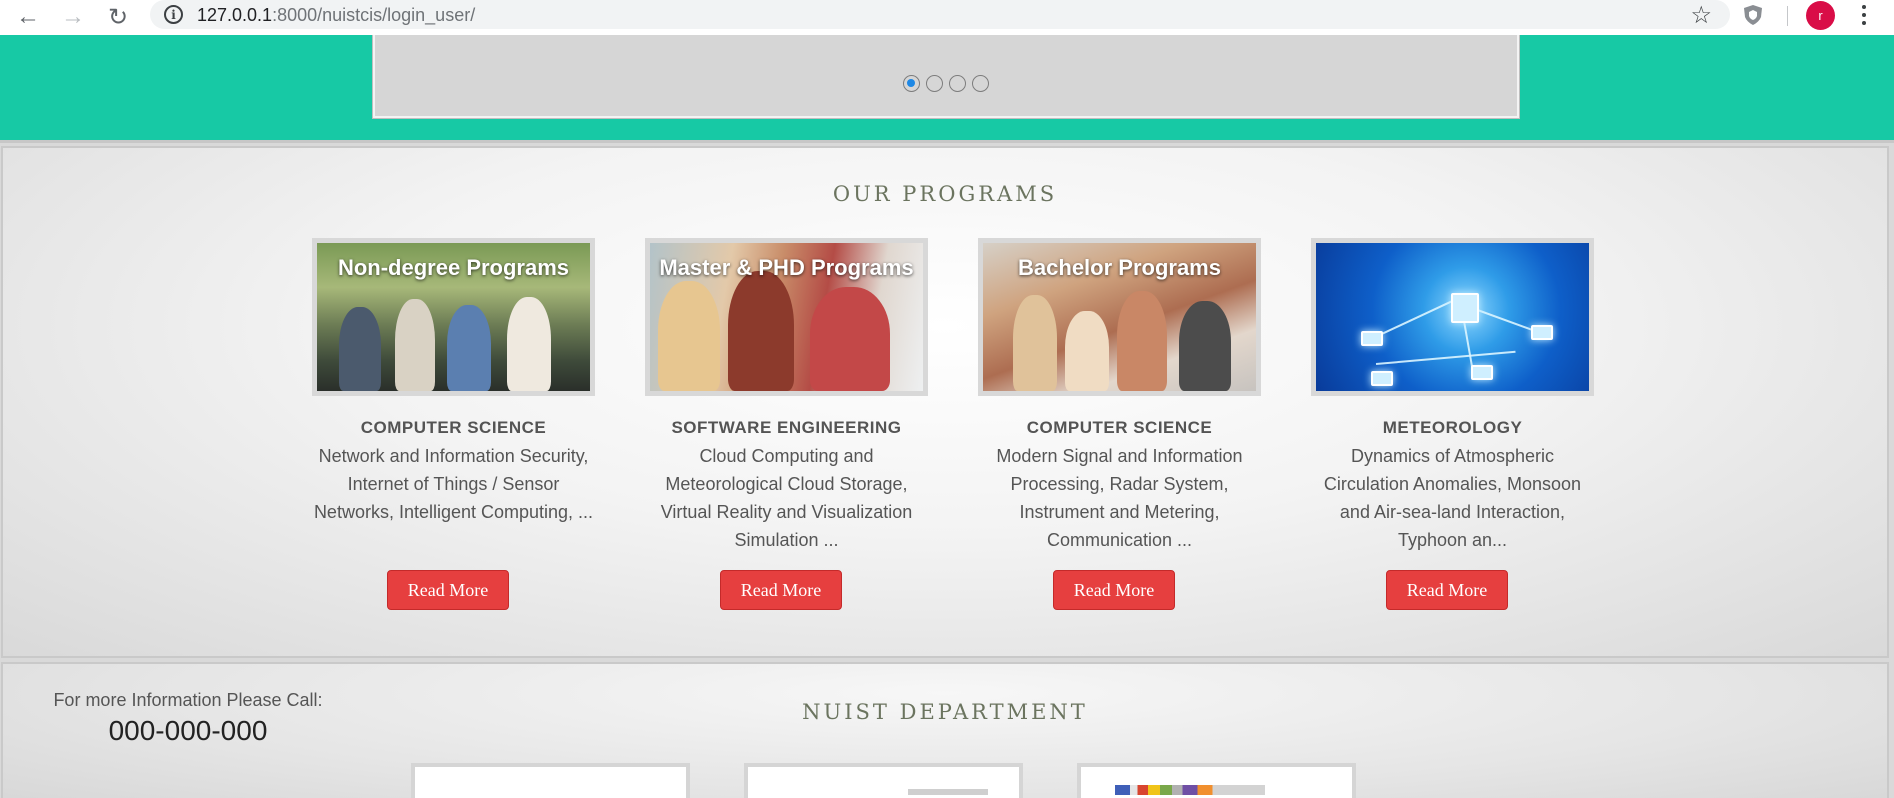 This screenshot has height=798, width=1894. I want to click on program-image-bachelor: Bachelor Programs, so click(1119, 317).